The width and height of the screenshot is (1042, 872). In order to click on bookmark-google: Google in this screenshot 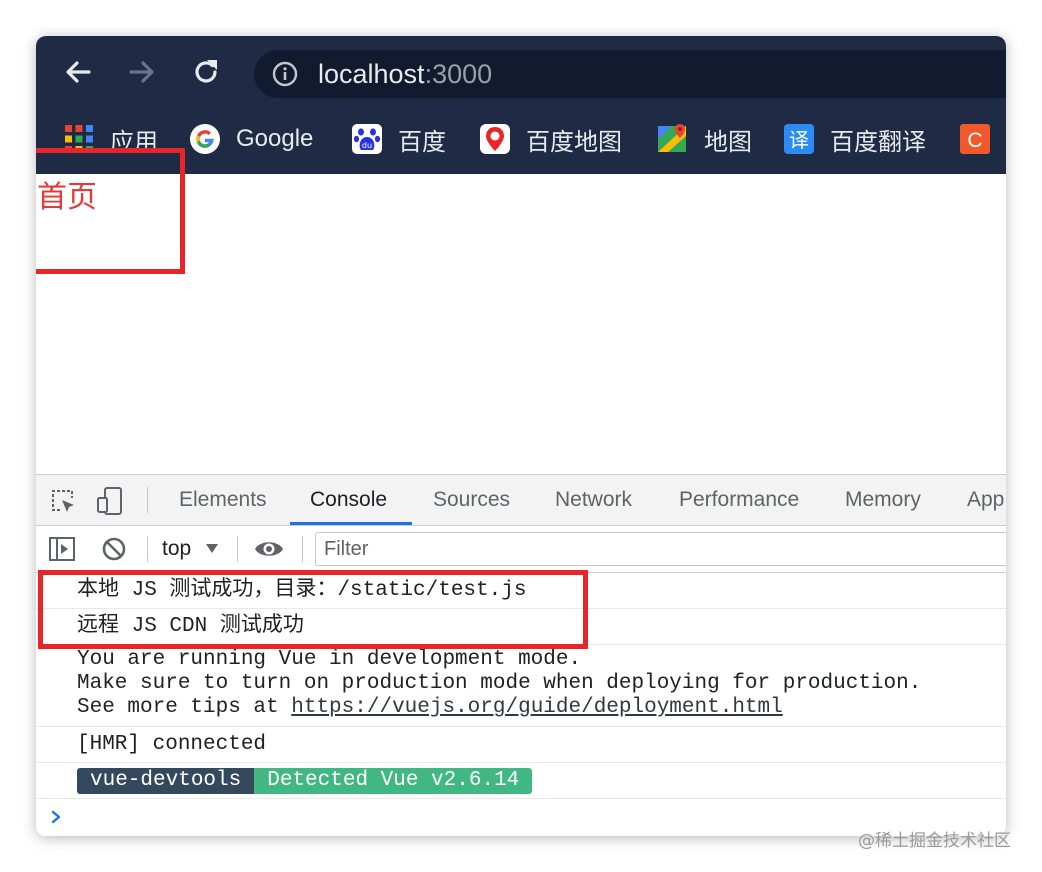, I will do `click(251, 139)`.